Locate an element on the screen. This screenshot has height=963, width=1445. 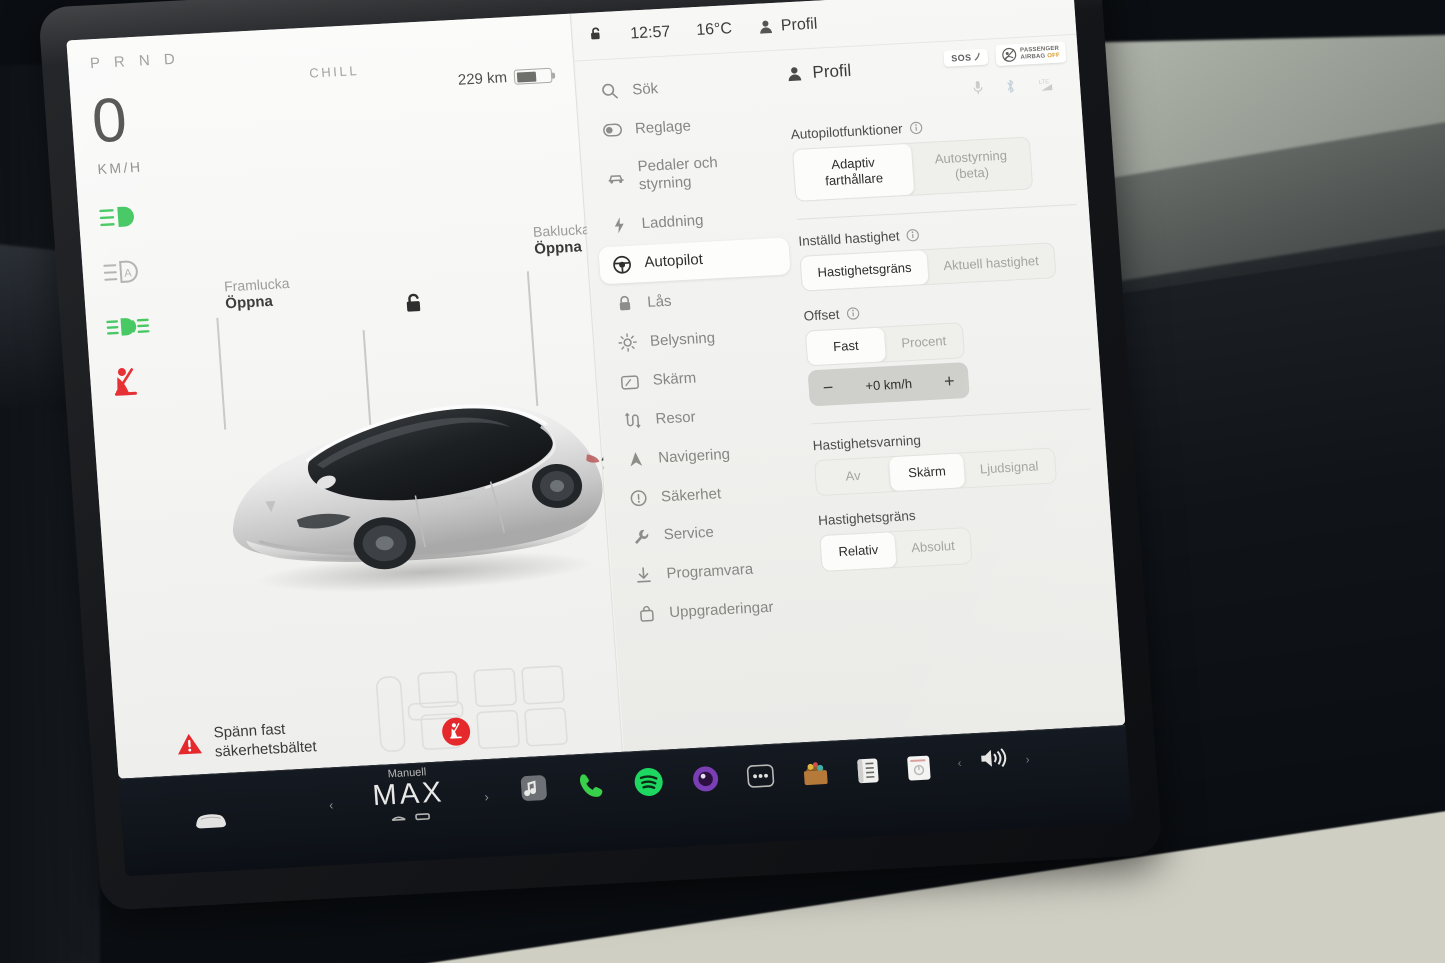
callout-rear-trunk: Baklucka Öppna is located at coordinates (561, 239).